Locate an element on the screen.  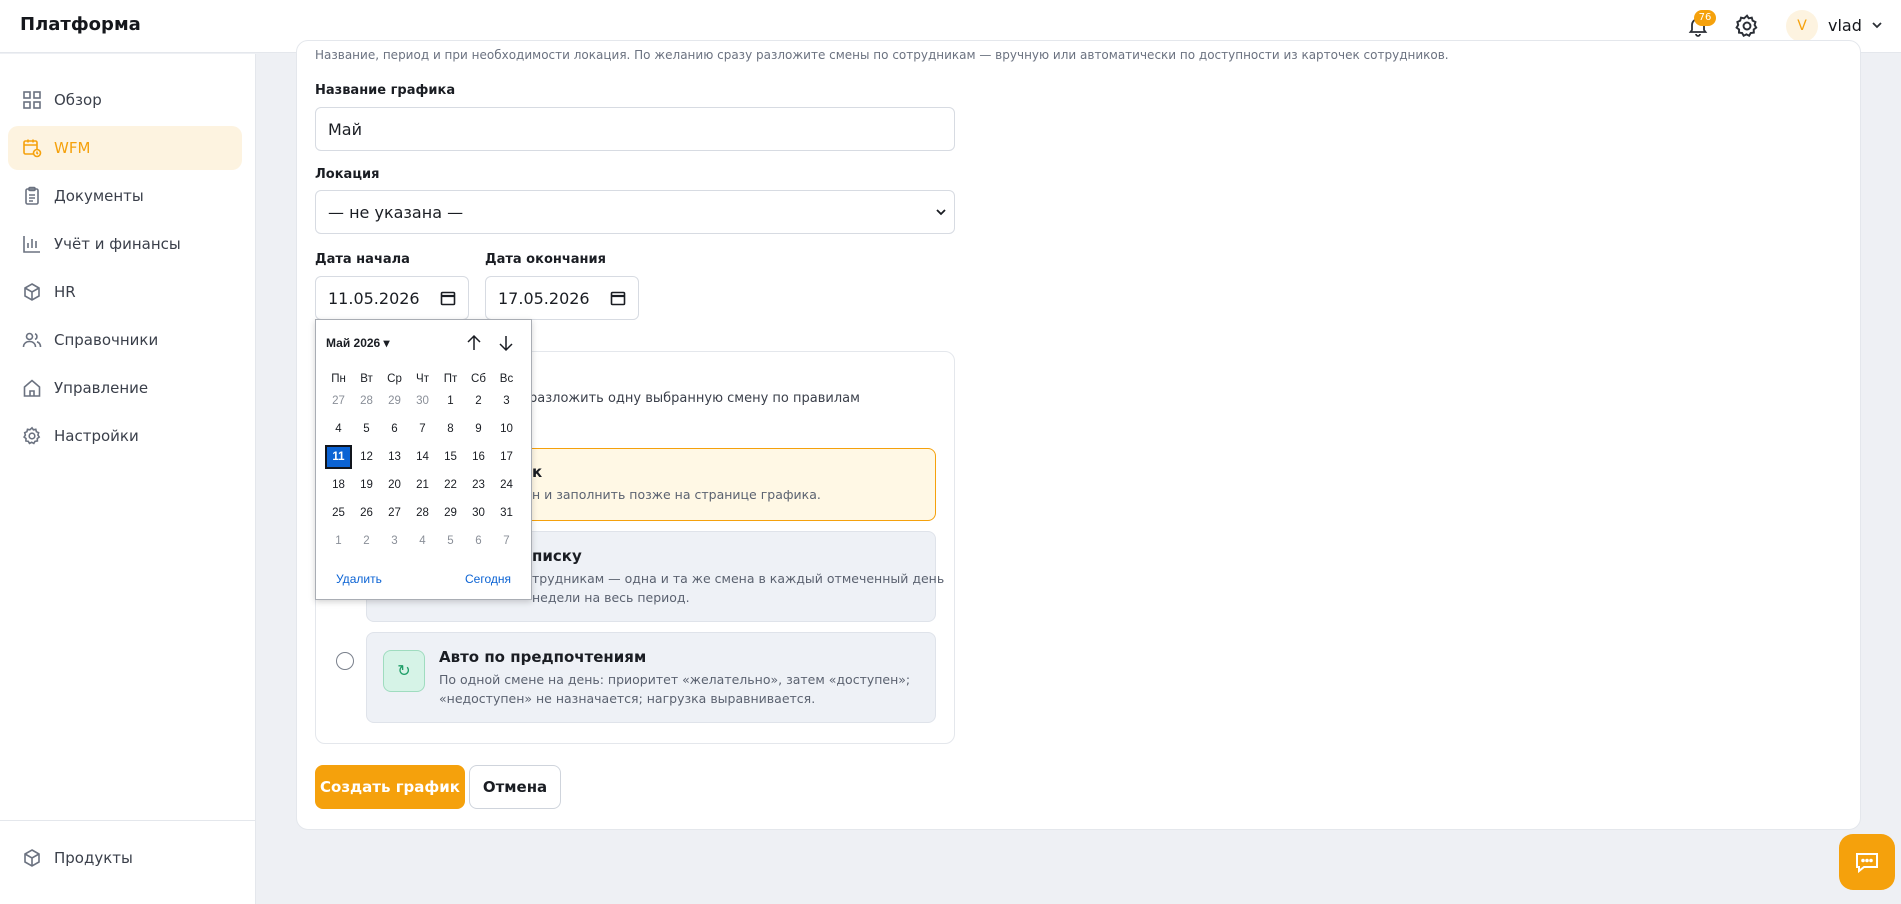
calendar-day: 26 is located at coordinates (366, 513).